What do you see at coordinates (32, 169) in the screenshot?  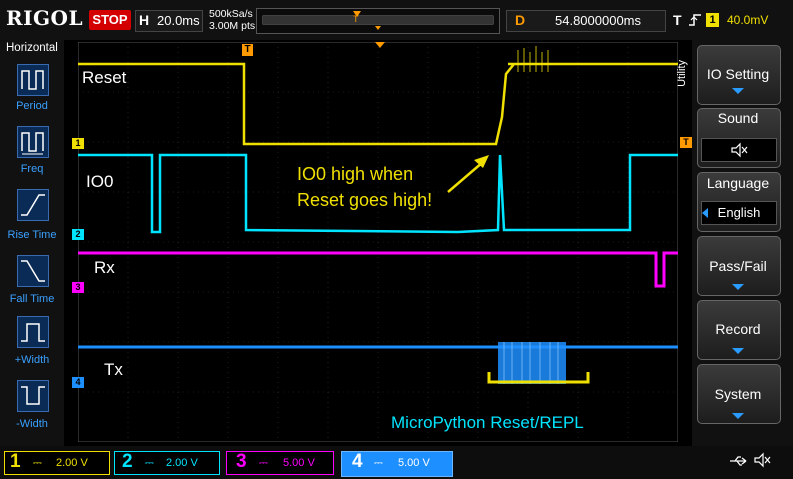 I see `measure-freq-label: Freq` at bounding box center [32, 169].